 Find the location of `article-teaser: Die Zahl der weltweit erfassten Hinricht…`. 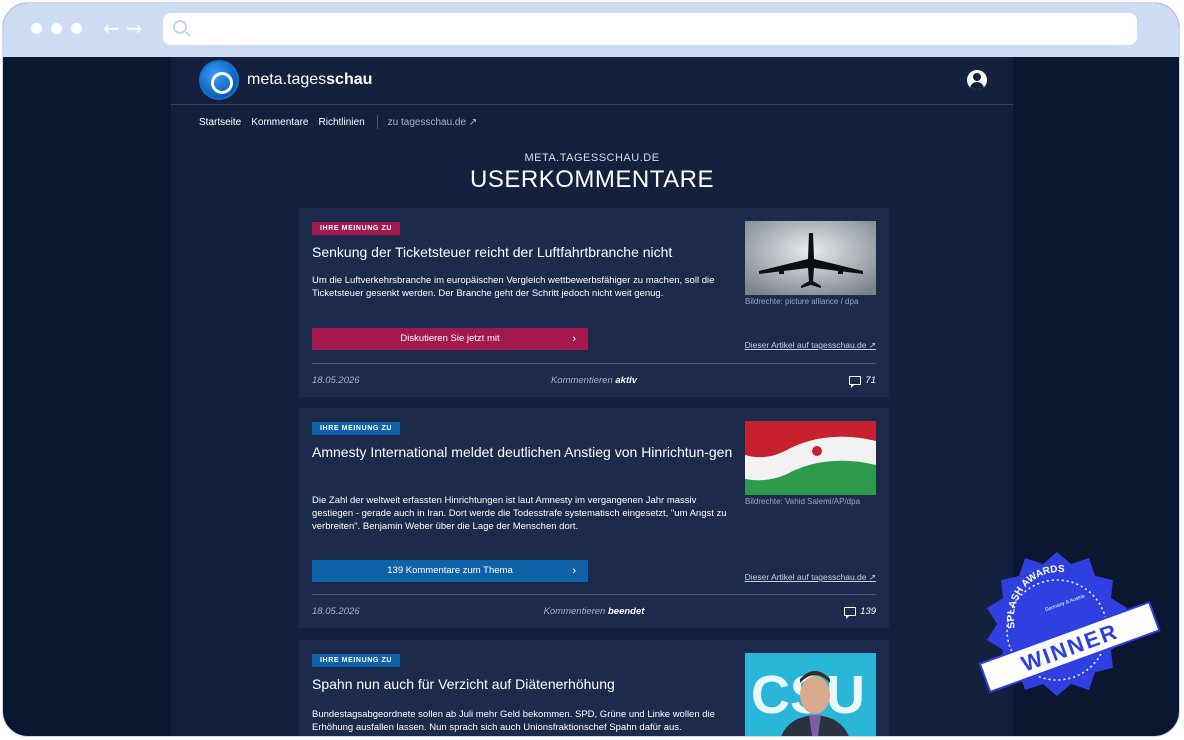

article-teaser: Die Zahl der weltweit erfassten Hinricht… is located at coordinates (519, 513).